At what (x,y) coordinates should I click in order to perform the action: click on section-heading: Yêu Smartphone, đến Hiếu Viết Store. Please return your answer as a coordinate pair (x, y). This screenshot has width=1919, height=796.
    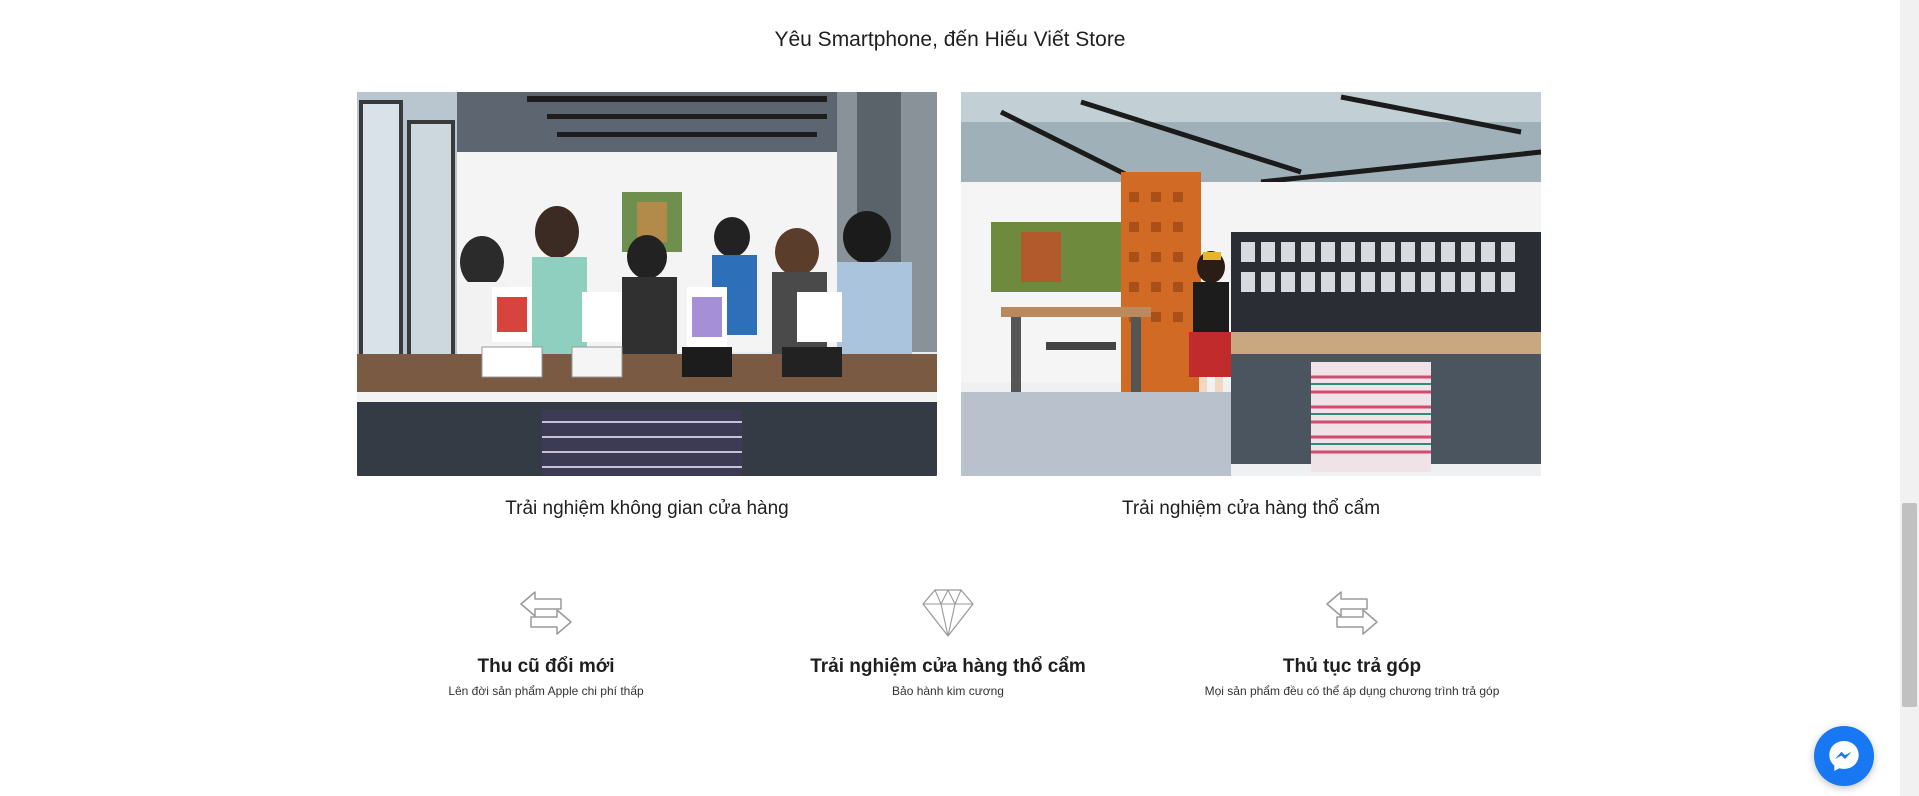
    Looking at the image, I should click on (950, 39).